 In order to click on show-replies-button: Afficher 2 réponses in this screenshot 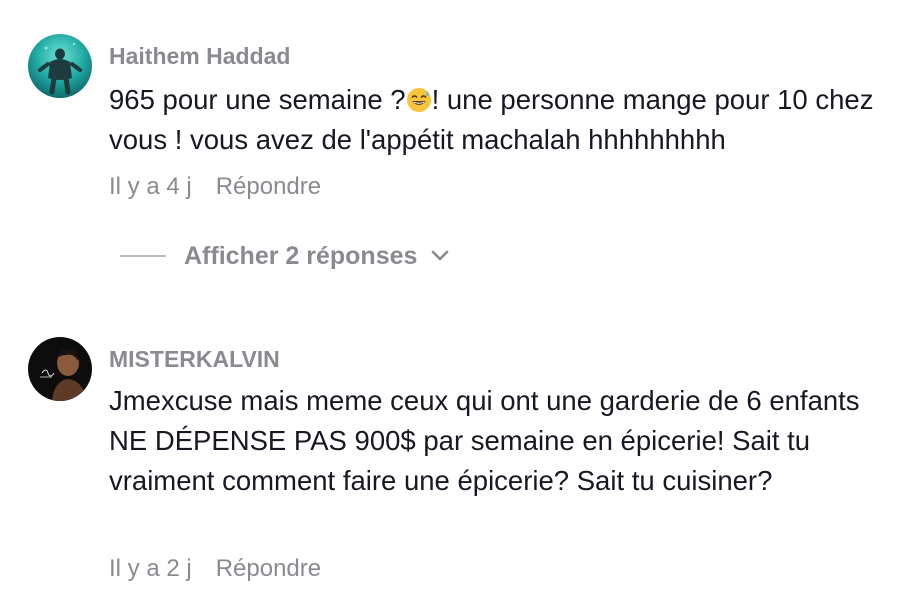, I will do `click(284, 256)`.